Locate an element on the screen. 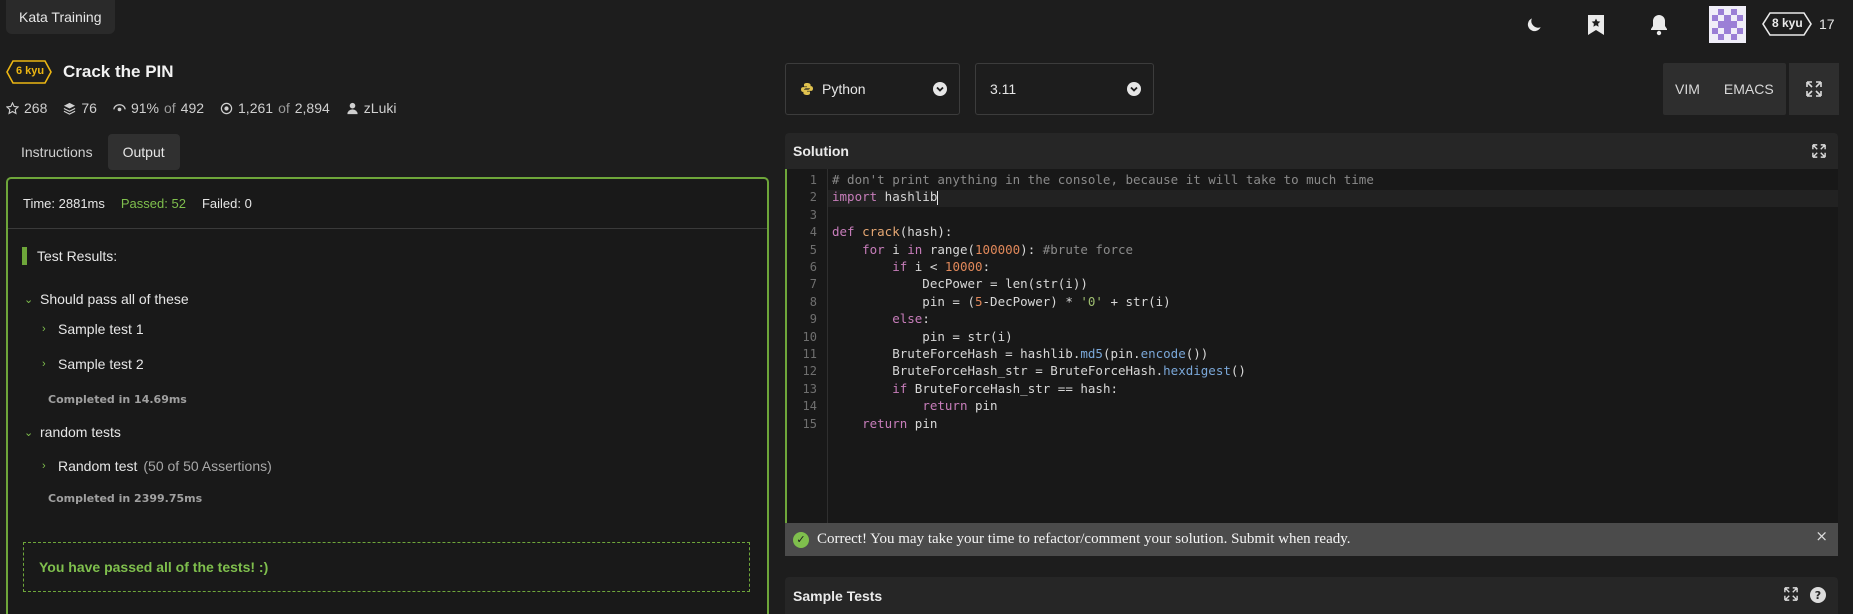 This screenshot has height=614, width=1853. line-number: 9 is located at coordinates (813, 319).